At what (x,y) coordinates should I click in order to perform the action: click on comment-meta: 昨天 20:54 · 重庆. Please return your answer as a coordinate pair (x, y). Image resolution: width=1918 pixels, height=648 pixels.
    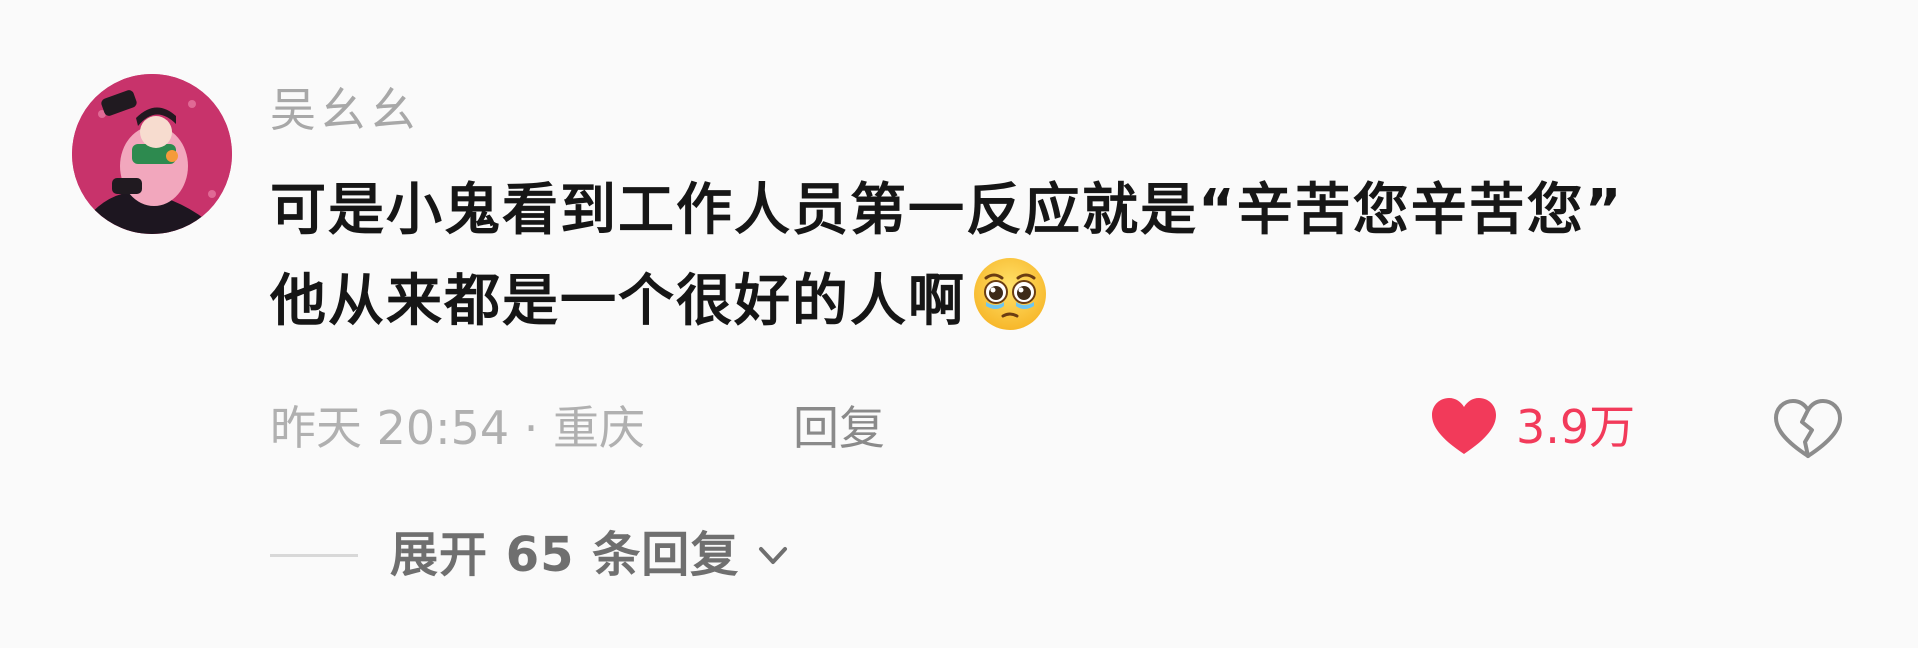
    Looking at the image, I should click on (458, 428).